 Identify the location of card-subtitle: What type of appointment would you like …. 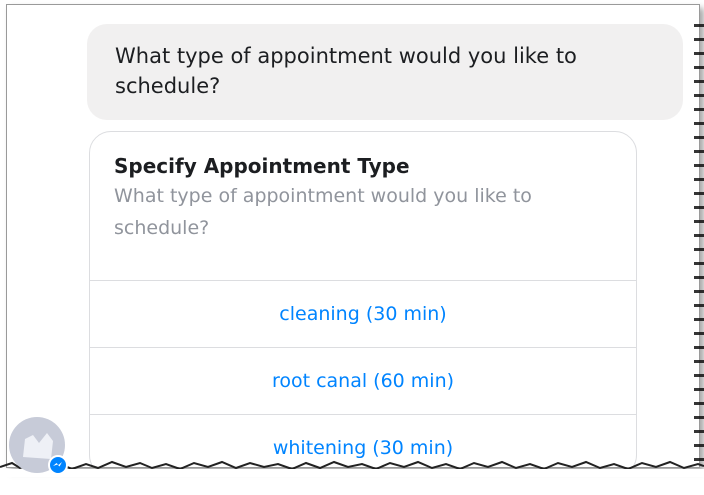
(323, 212).